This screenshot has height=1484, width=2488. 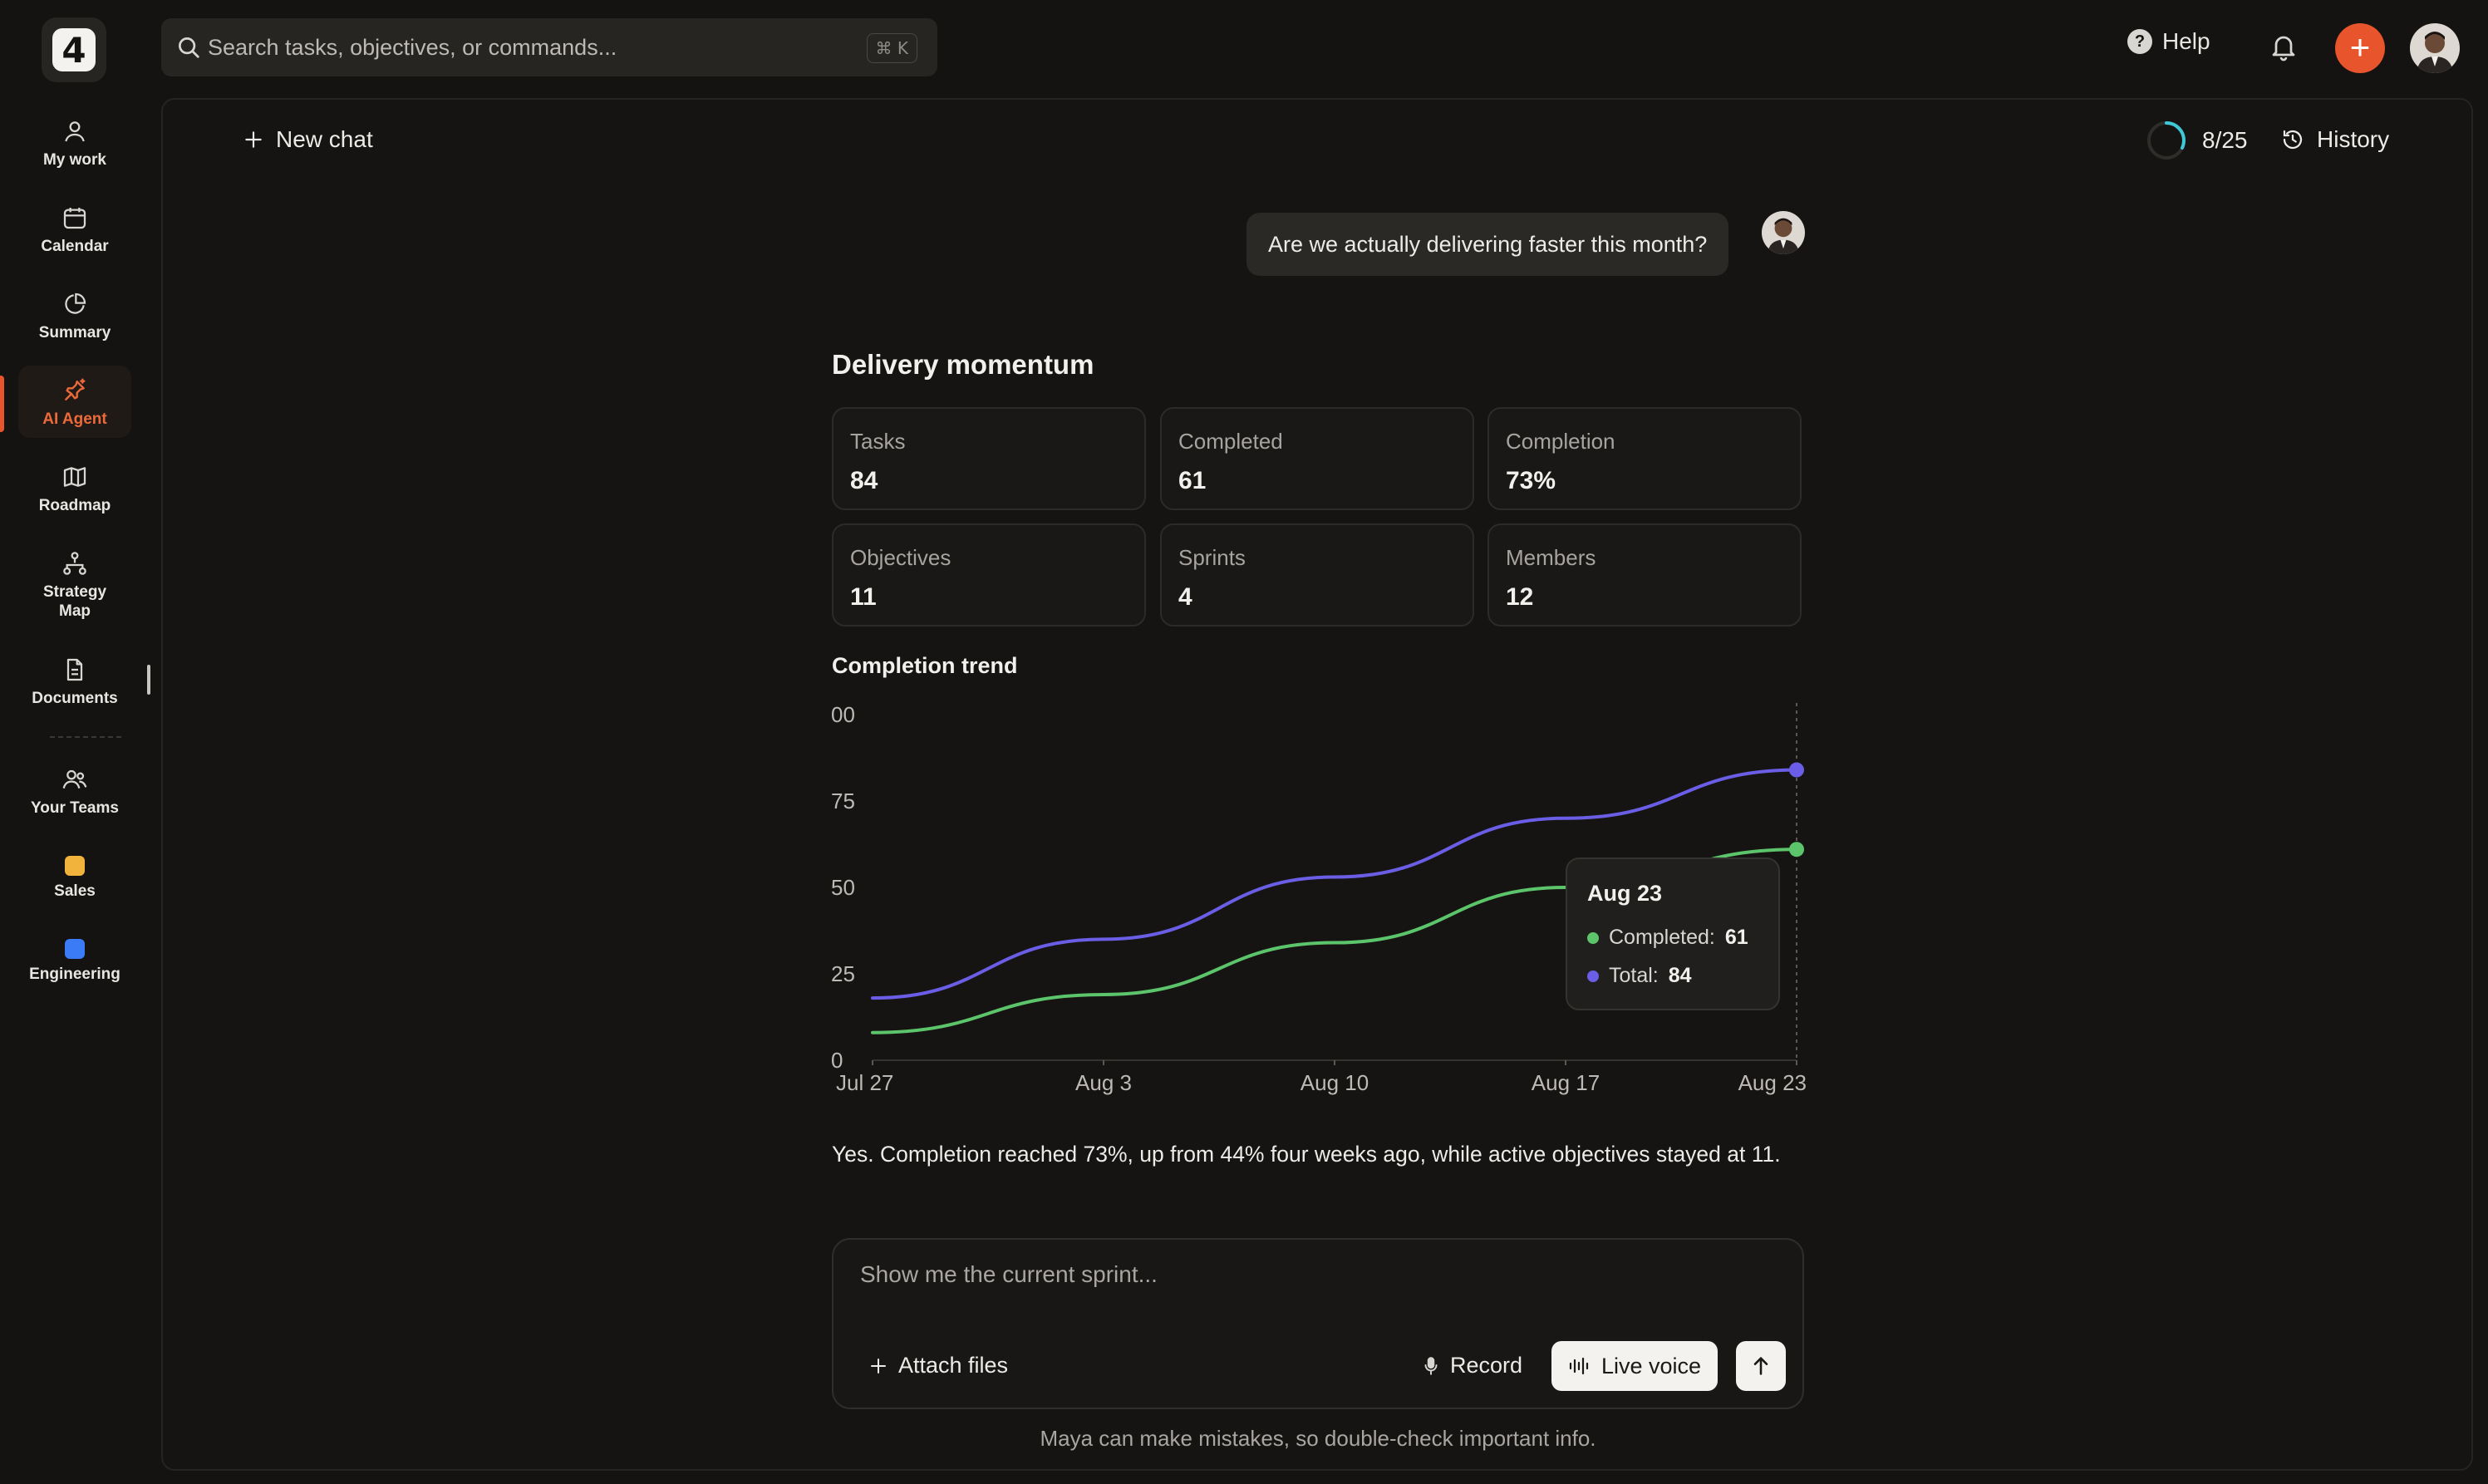 I want to click on history-label: History, so click(x=2353, y=139).